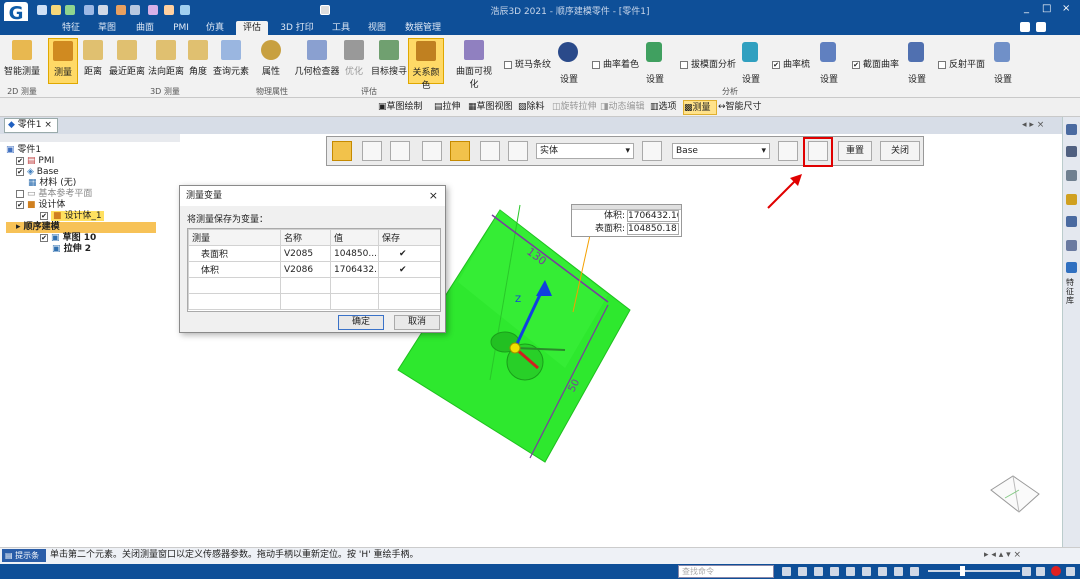 This screenshot has width=1080, height=579. I want to click on open-file-icon, so click(56, 10).